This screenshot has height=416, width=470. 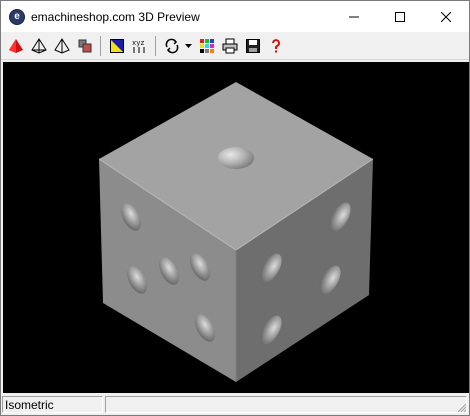 I want to click on status-bar: Isometric, so click(x=235, y=404).